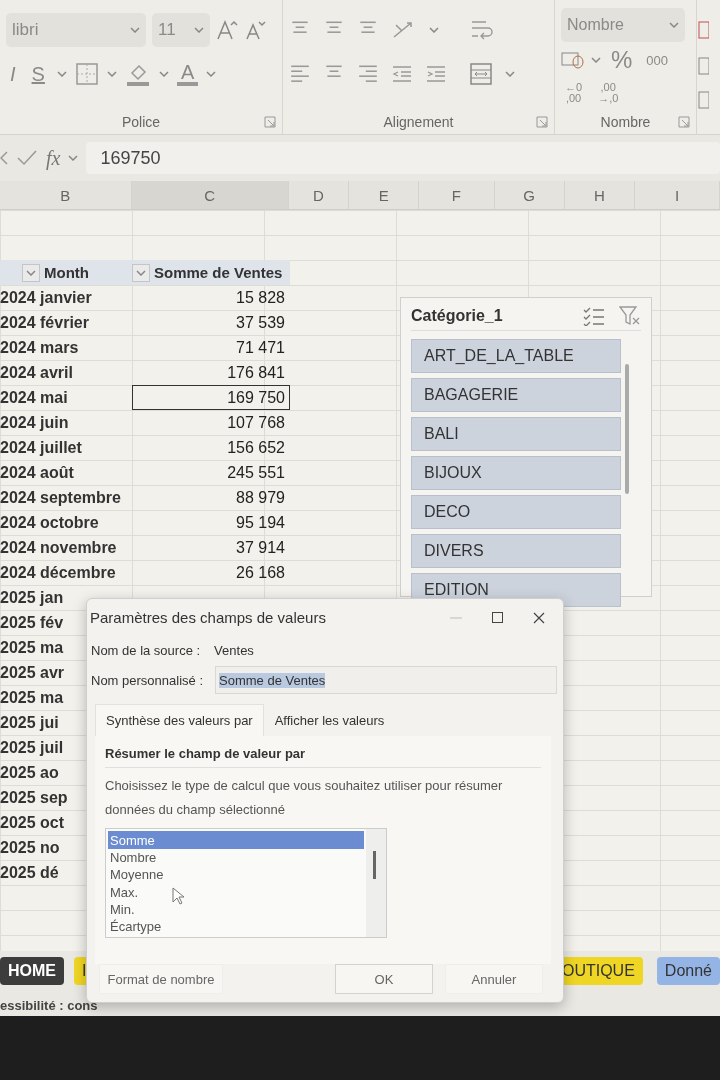 The height and width of the screenshot is (1080, 720). I want to click on row-label: 2025 dé, so click(29, 872).